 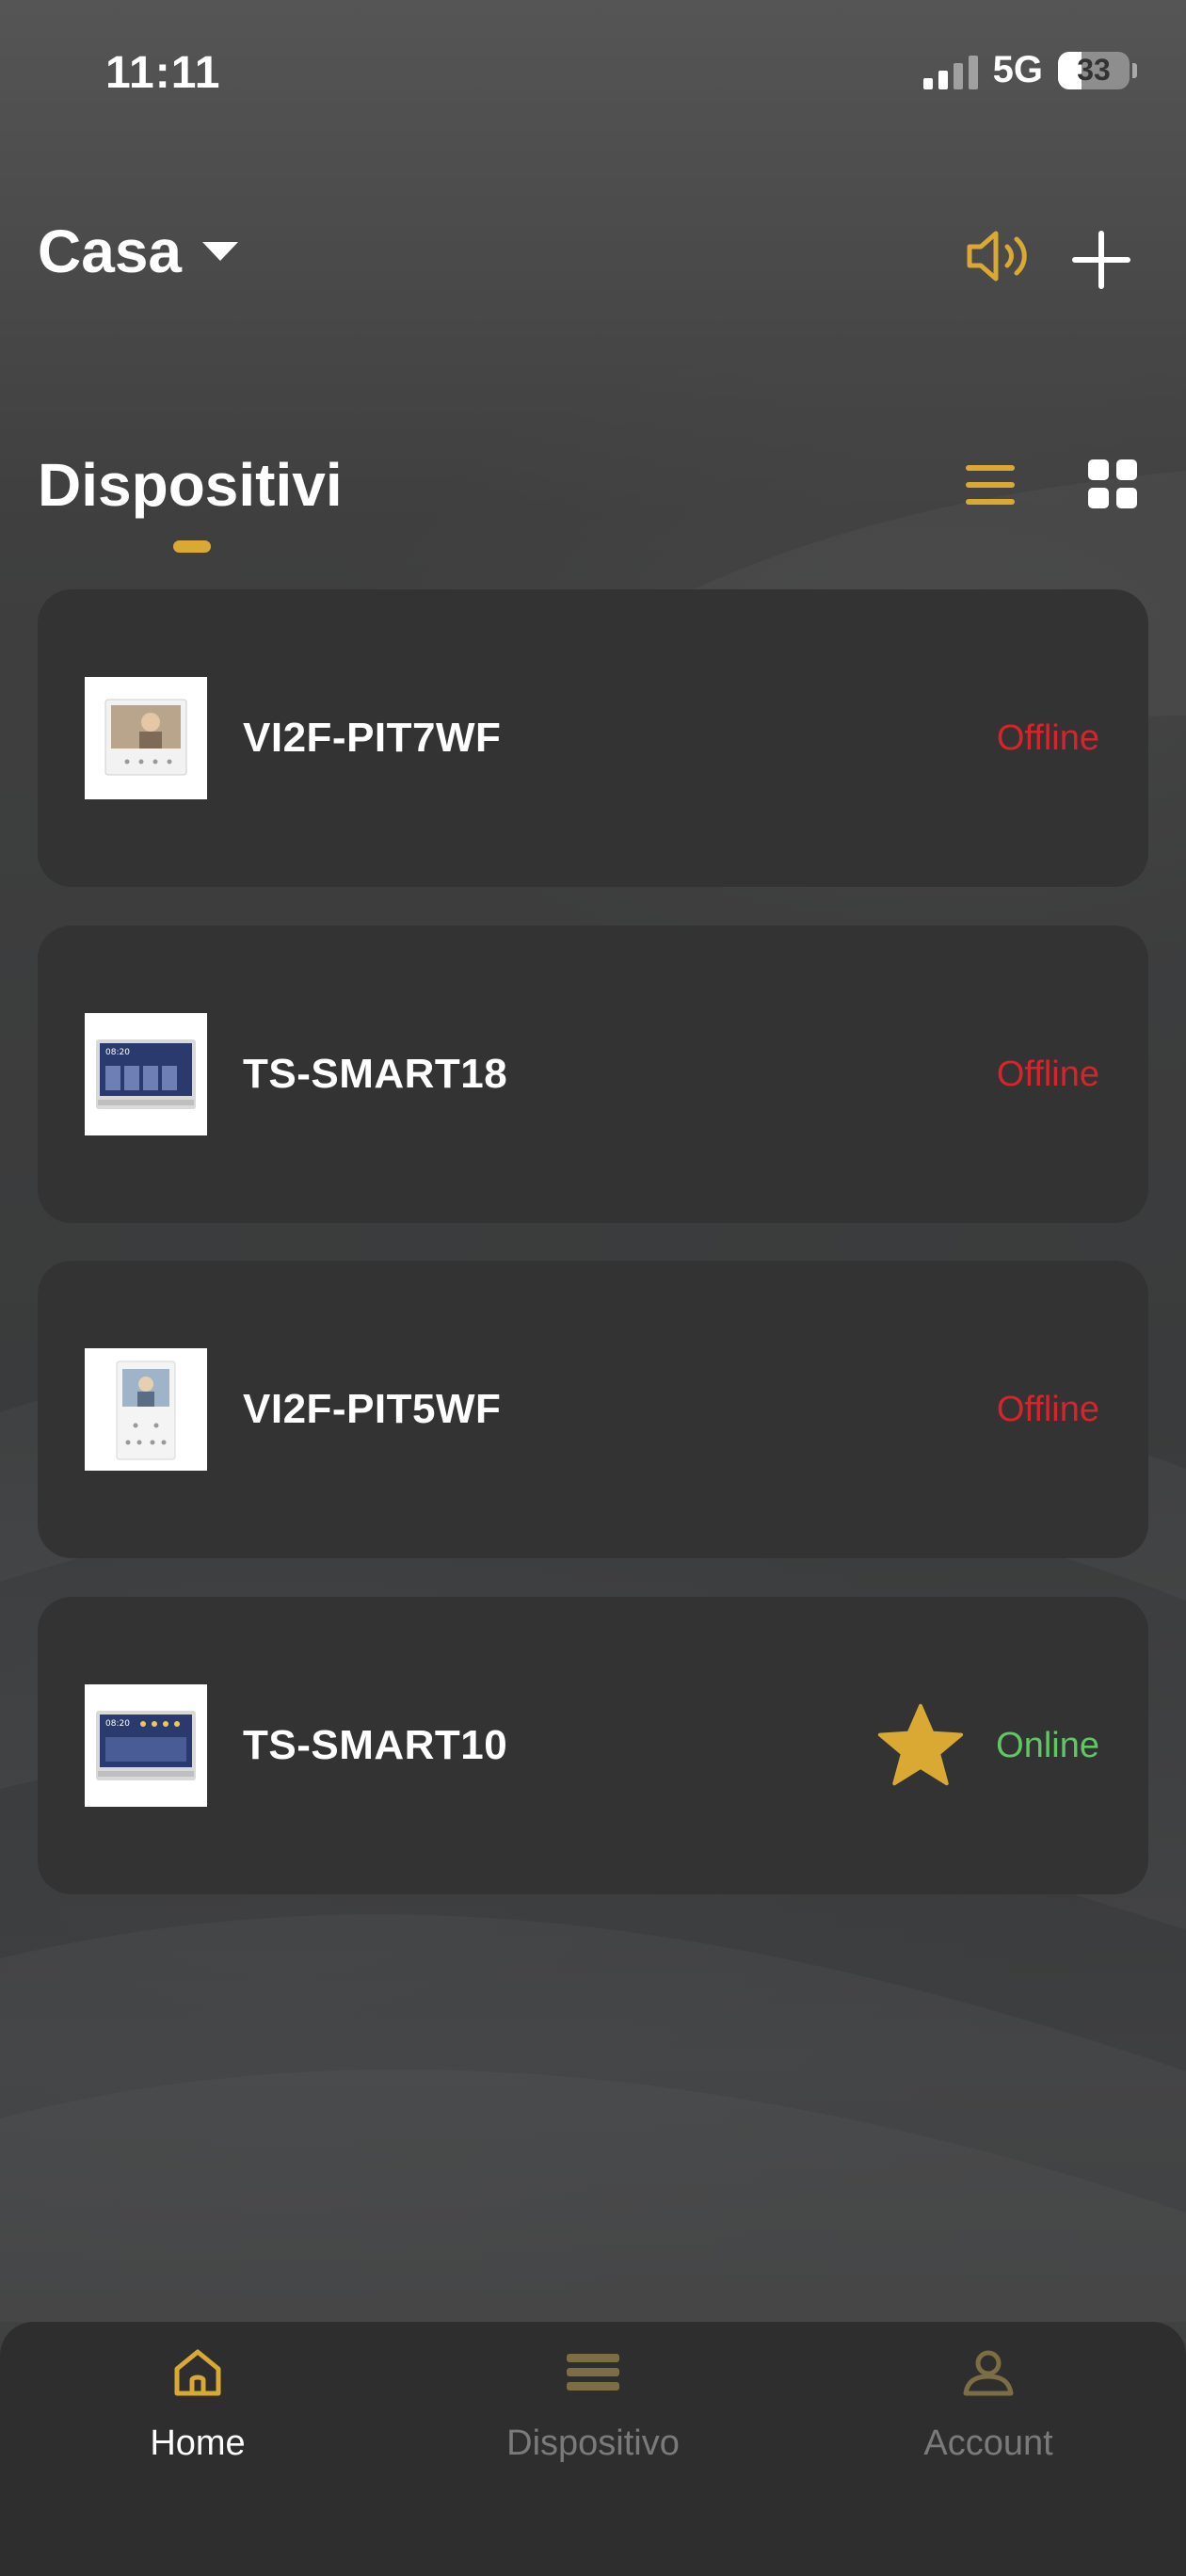 I want to click on tab-label: Home, so click(x=198, y=2443).